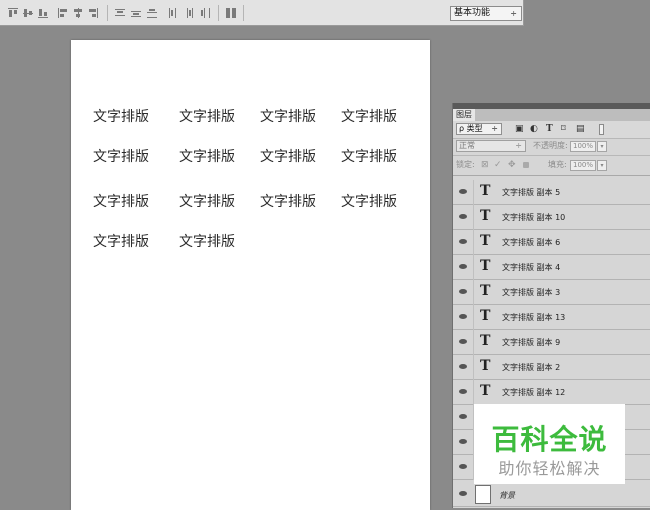 This screenshot has height=510, width=650. Describe the element at coordinates (531, 242) in the screenshot. I see `layer-name: 文字排版 副本 6` at that location.